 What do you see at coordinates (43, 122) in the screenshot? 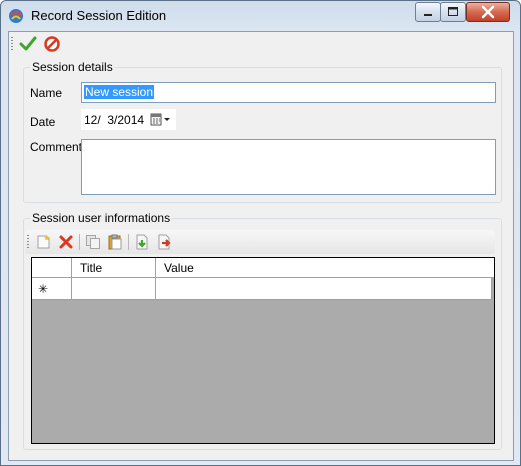
I see `date-label: Date` at bounding box center [43, 122].